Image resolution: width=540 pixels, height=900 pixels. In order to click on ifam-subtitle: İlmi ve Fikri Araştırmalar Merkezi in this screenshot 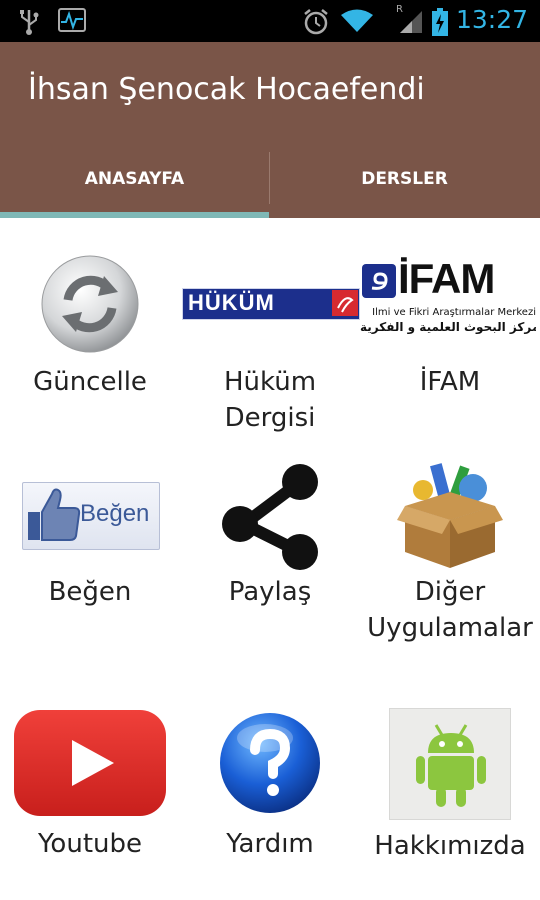, I will do `click(454, 312)`.